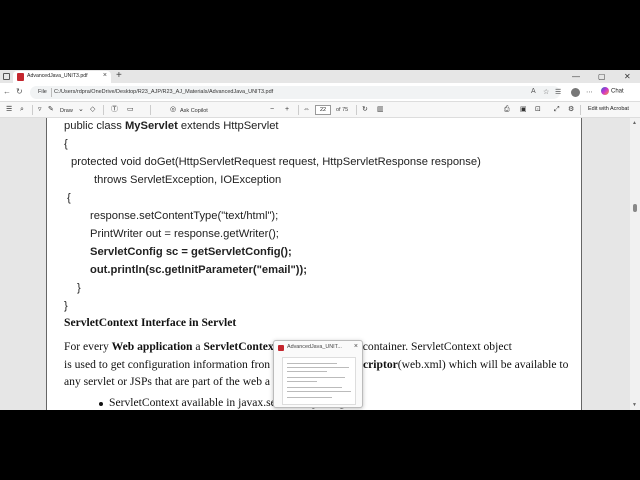 This screenshot has width=640, height=480. What do you see at coordinates (66, 111) in the screenshot?
I see `draw-label: Draw` at bounding box center [66, 111].